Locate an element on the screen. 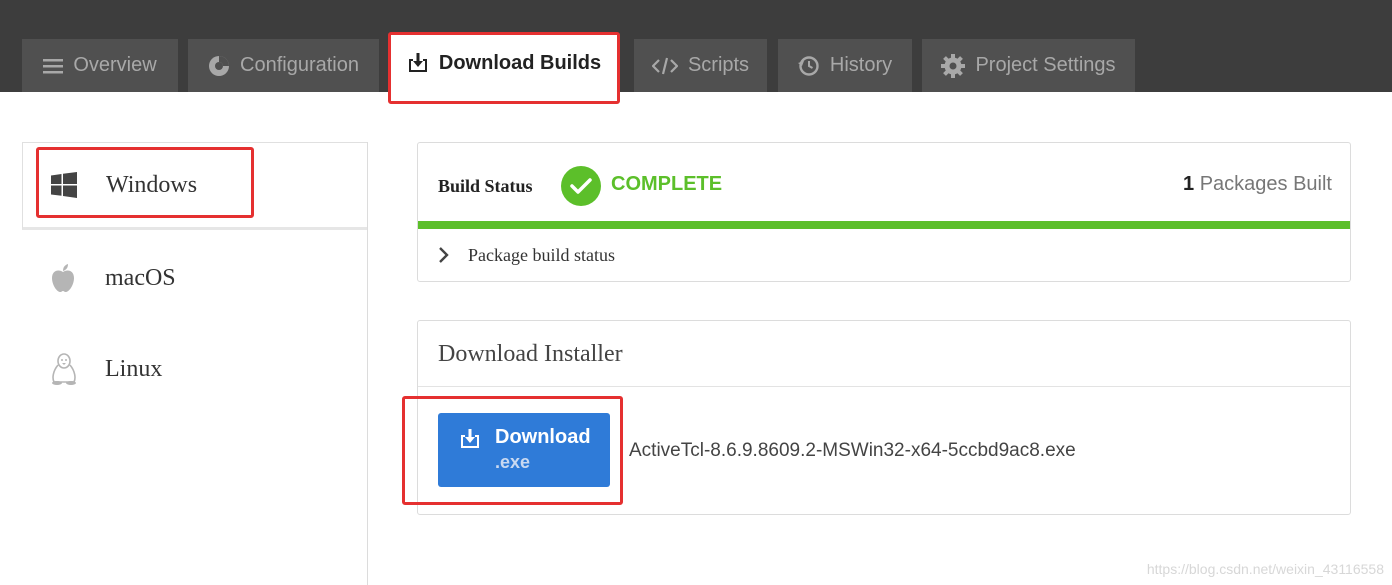 The height and width of the screenshot is (585, 1392). tab-download-builds: Download Builds is located at coordinates (504, 63).